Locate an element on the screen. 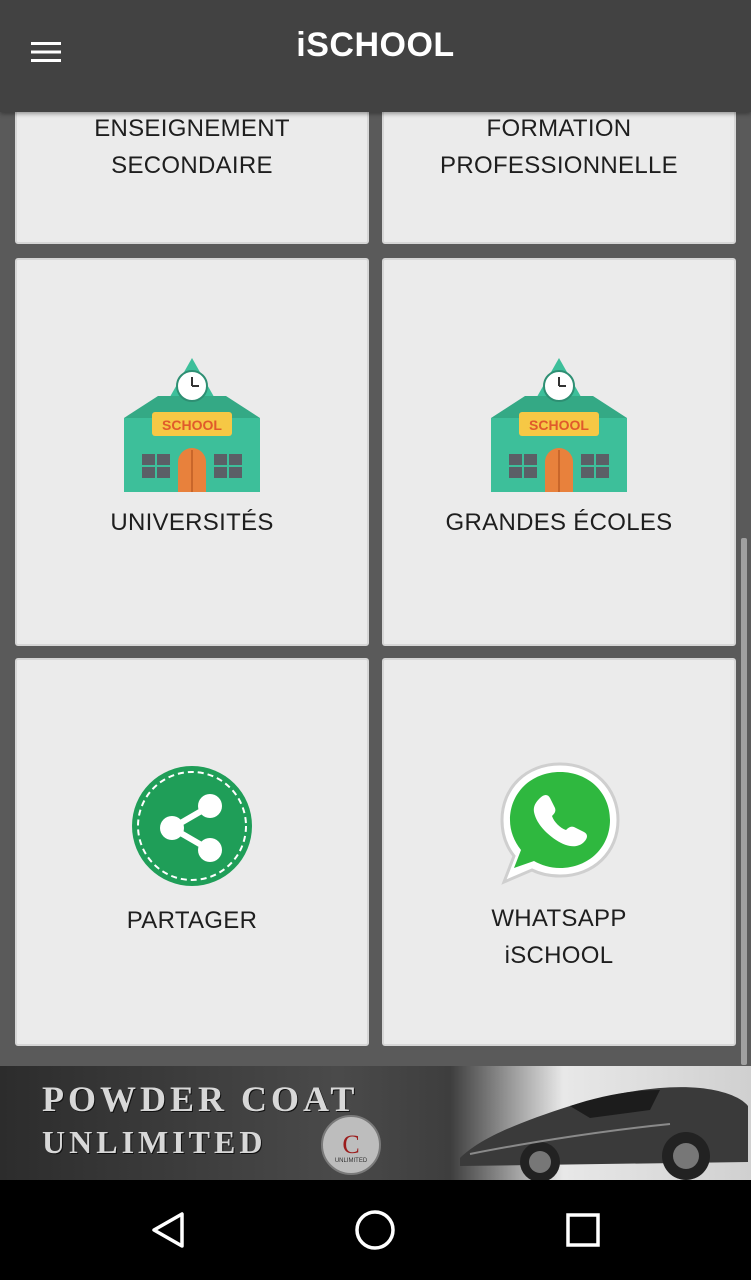 Image resolution: width=751 pixels, height=1280 pixels. system-nav-bar is located at coordinates (375, 1230).